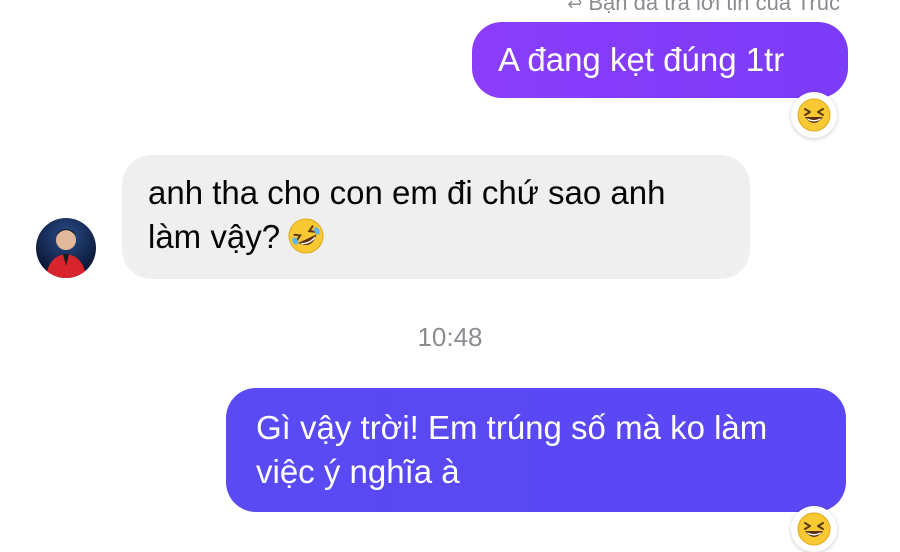  I want to click on reply-note: ↩ Bạn đã trả lời tin của Trúc, so click(703, 8).